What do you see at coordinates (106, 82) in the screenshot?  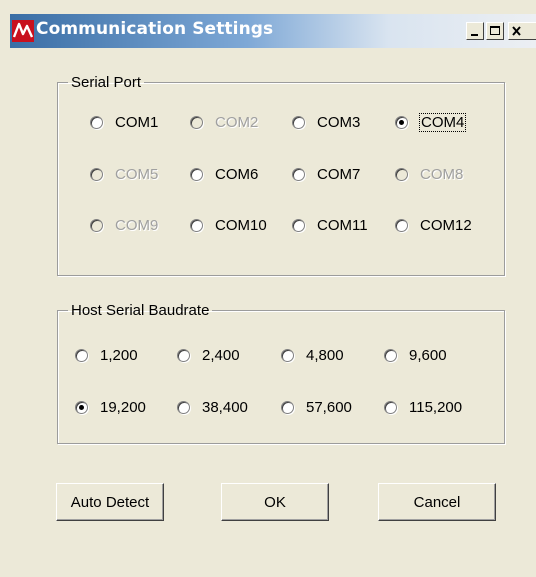 I see `serial-port-legend: Serial Port` at bounding box center [106, 82].